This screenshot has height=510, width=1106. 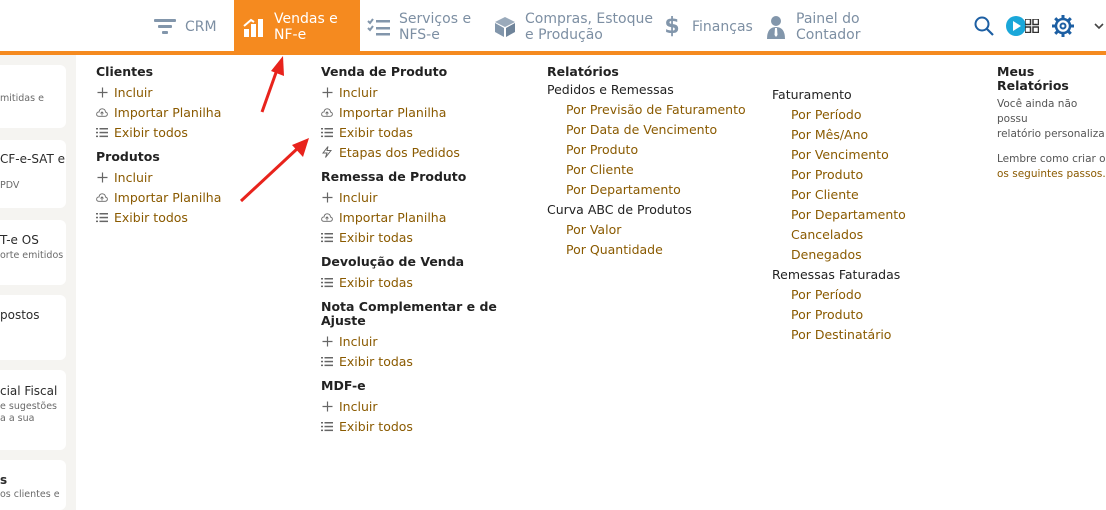 What do you see at coordinates (1051, 174) in the screenshot?
I see `meus-relatorios-link: os seguintes passos.` at bounding box center [1051, 174].